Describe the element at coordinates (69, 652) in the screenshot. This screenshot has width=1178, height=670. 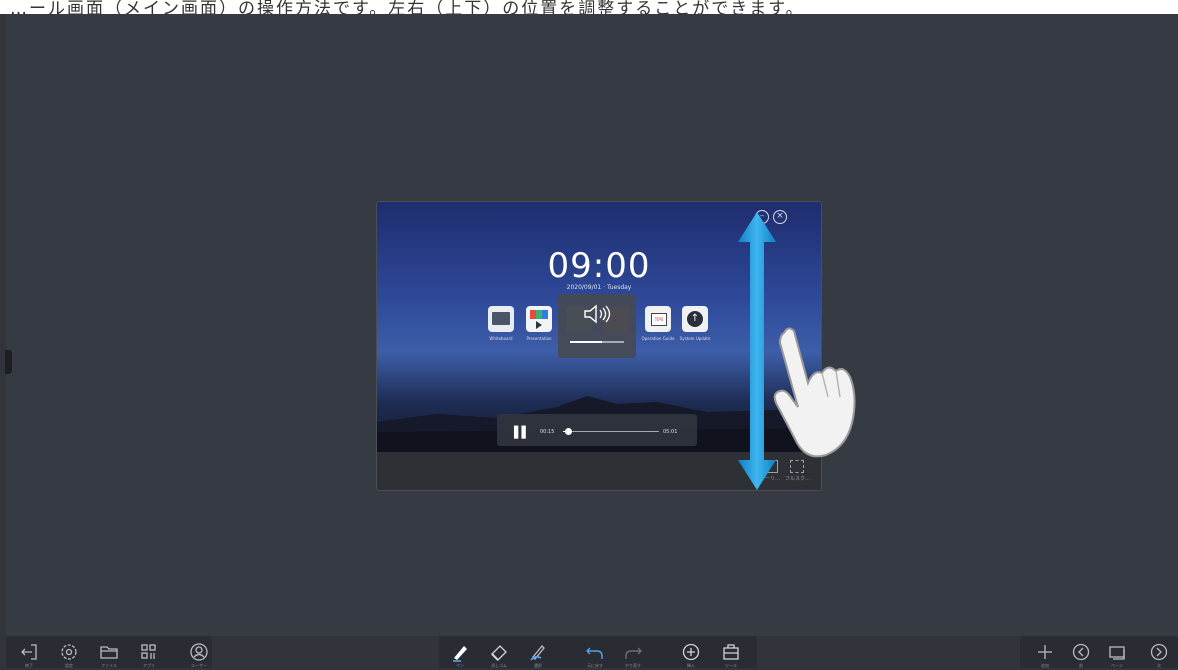
I see `settings-icon` at that location.